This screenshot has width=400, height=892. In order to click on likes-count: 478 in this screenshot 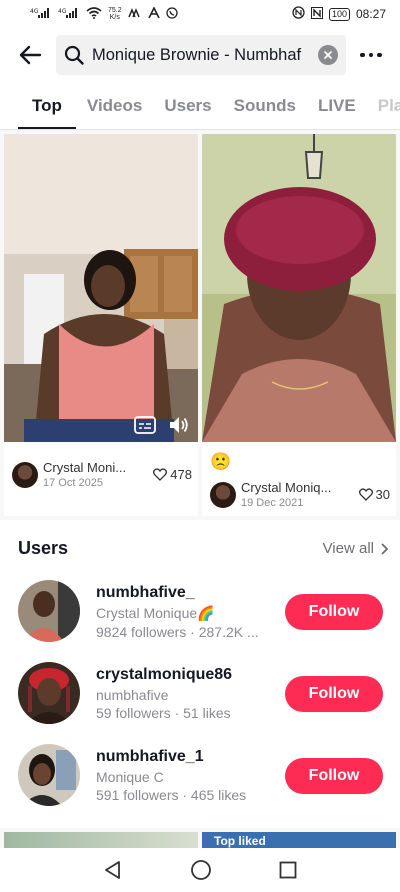, I will do `click(181, 474)`.